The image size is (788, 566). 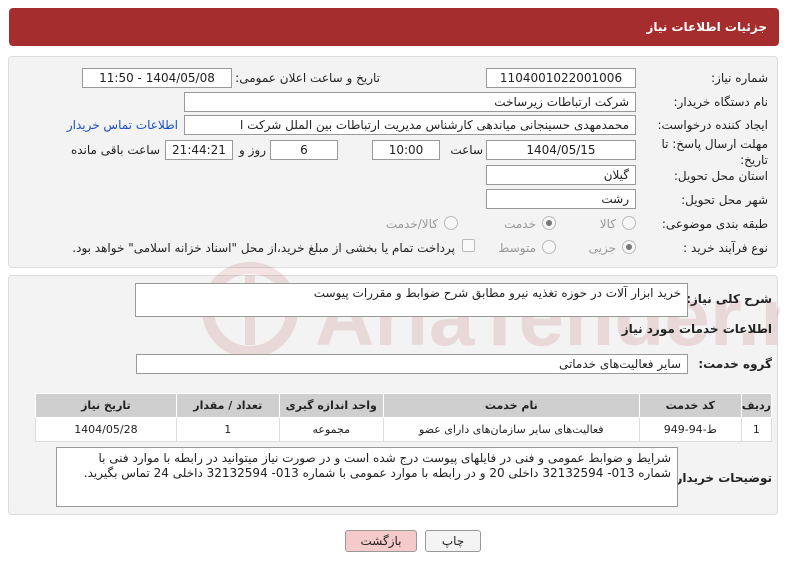 What do you see at coordinates (106, 405) in the screenshot?
I see `col-need-date: تاریخ نیاز` at bounding box center [106, 405].